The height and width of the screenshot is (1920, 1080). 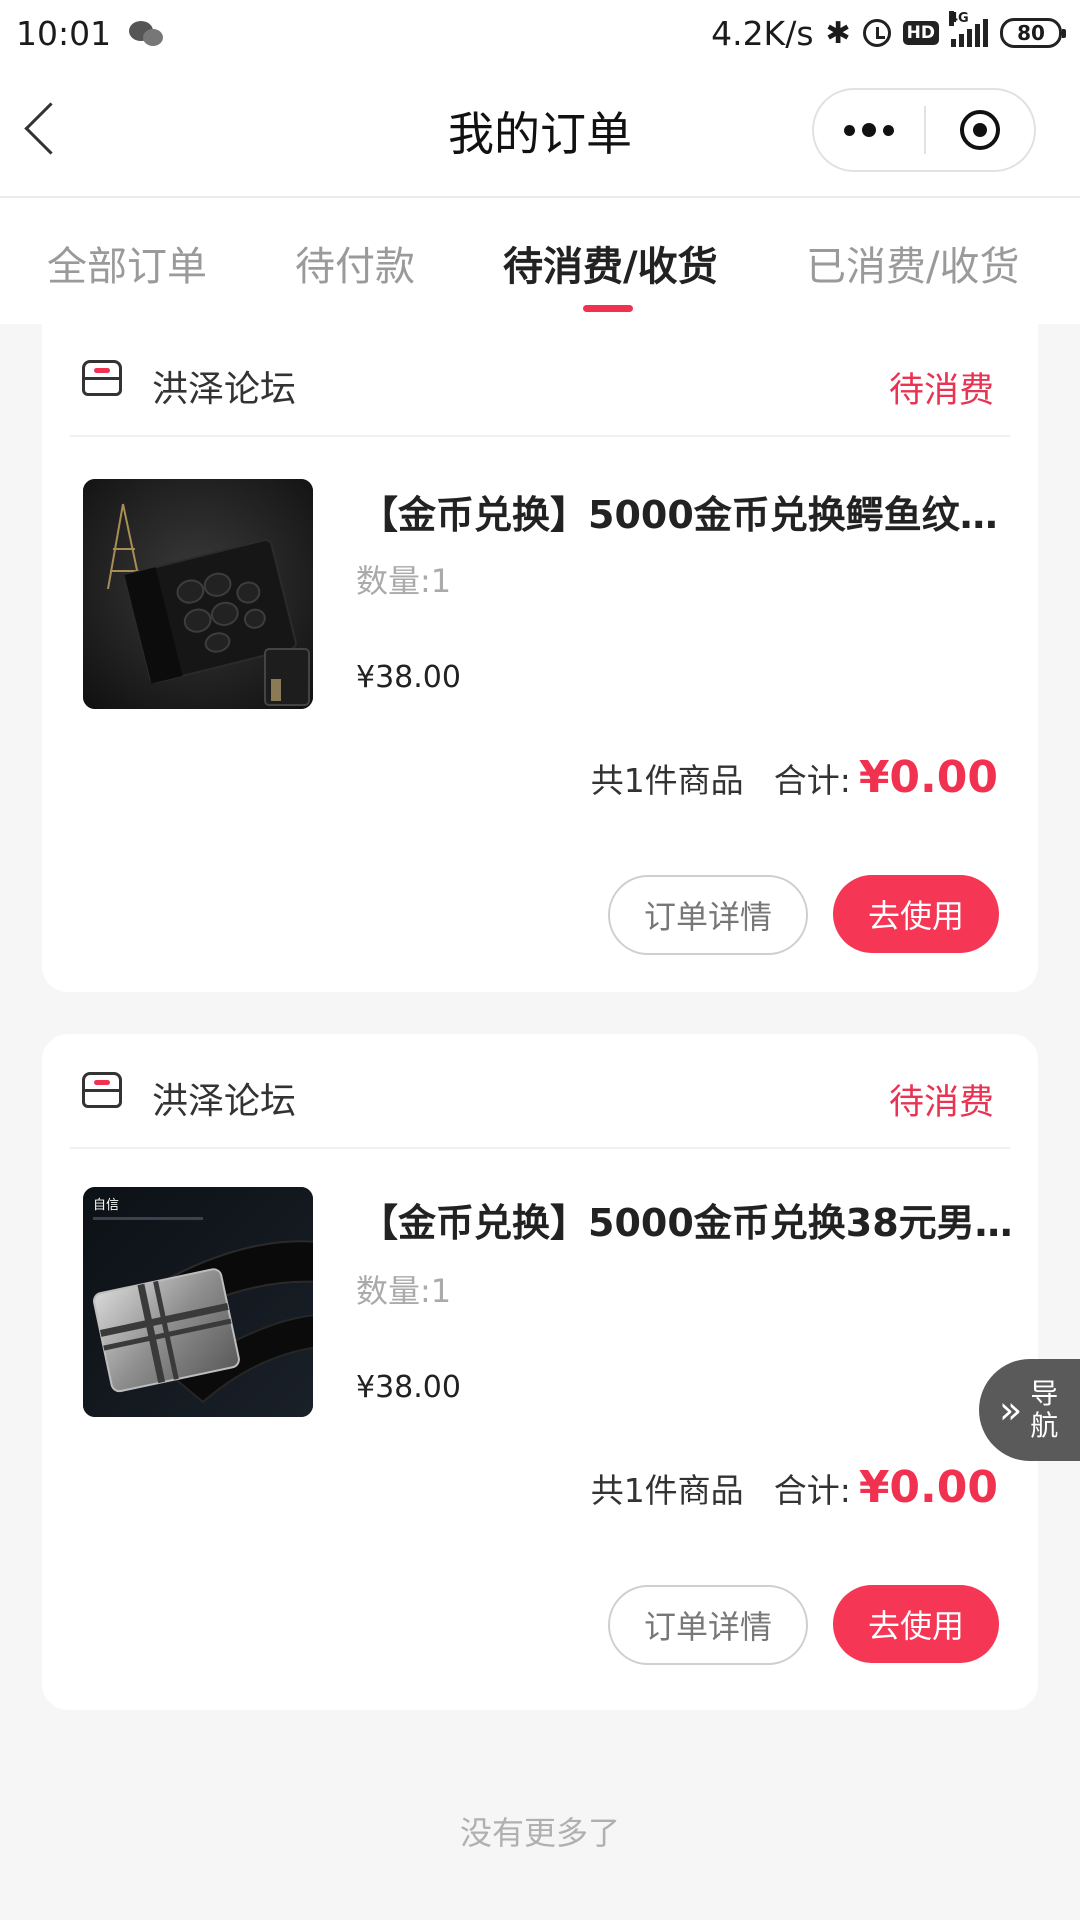 I want to click on tab-pending-payment: 待付款, so click(x=355, y=263).